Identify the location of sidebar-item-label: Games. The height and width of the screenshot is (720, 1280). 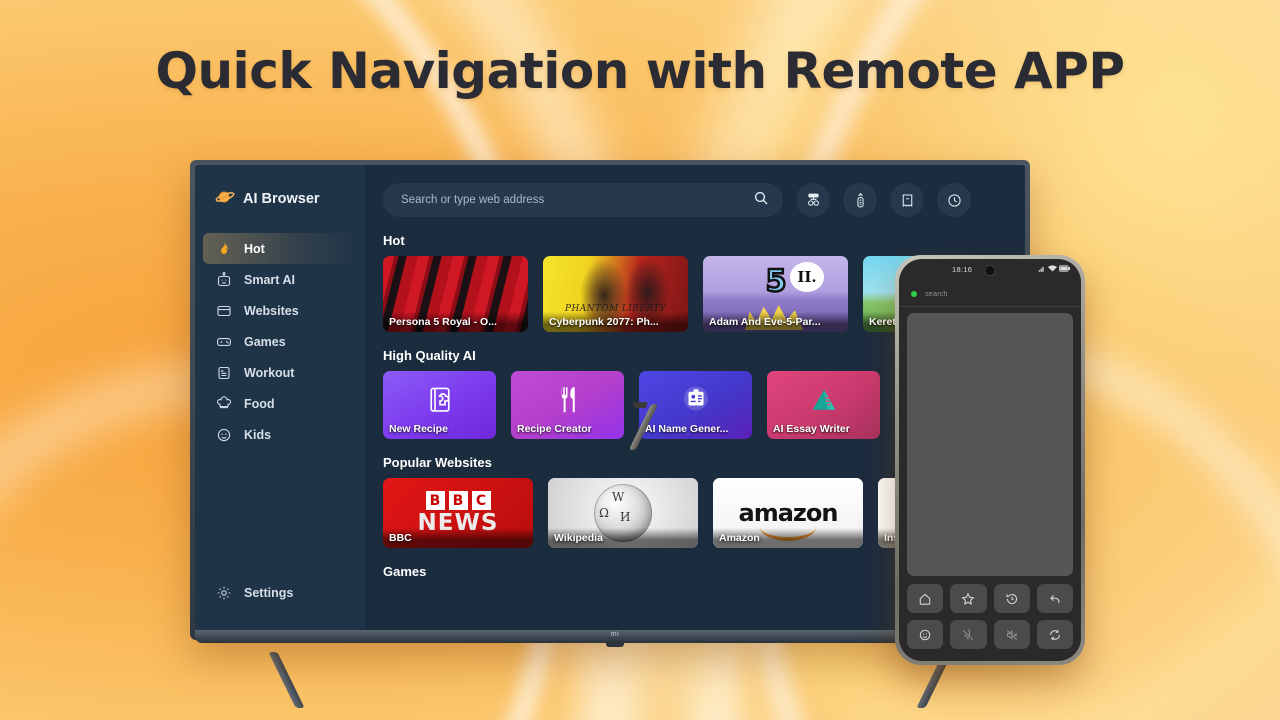
(265, 341).